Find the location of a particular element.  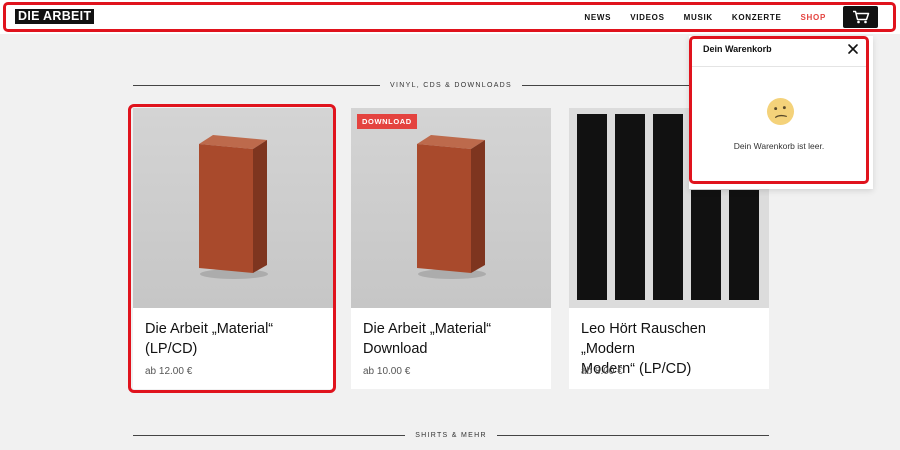

product-price: ab 12.00 € is located at coordinates (169, 371).